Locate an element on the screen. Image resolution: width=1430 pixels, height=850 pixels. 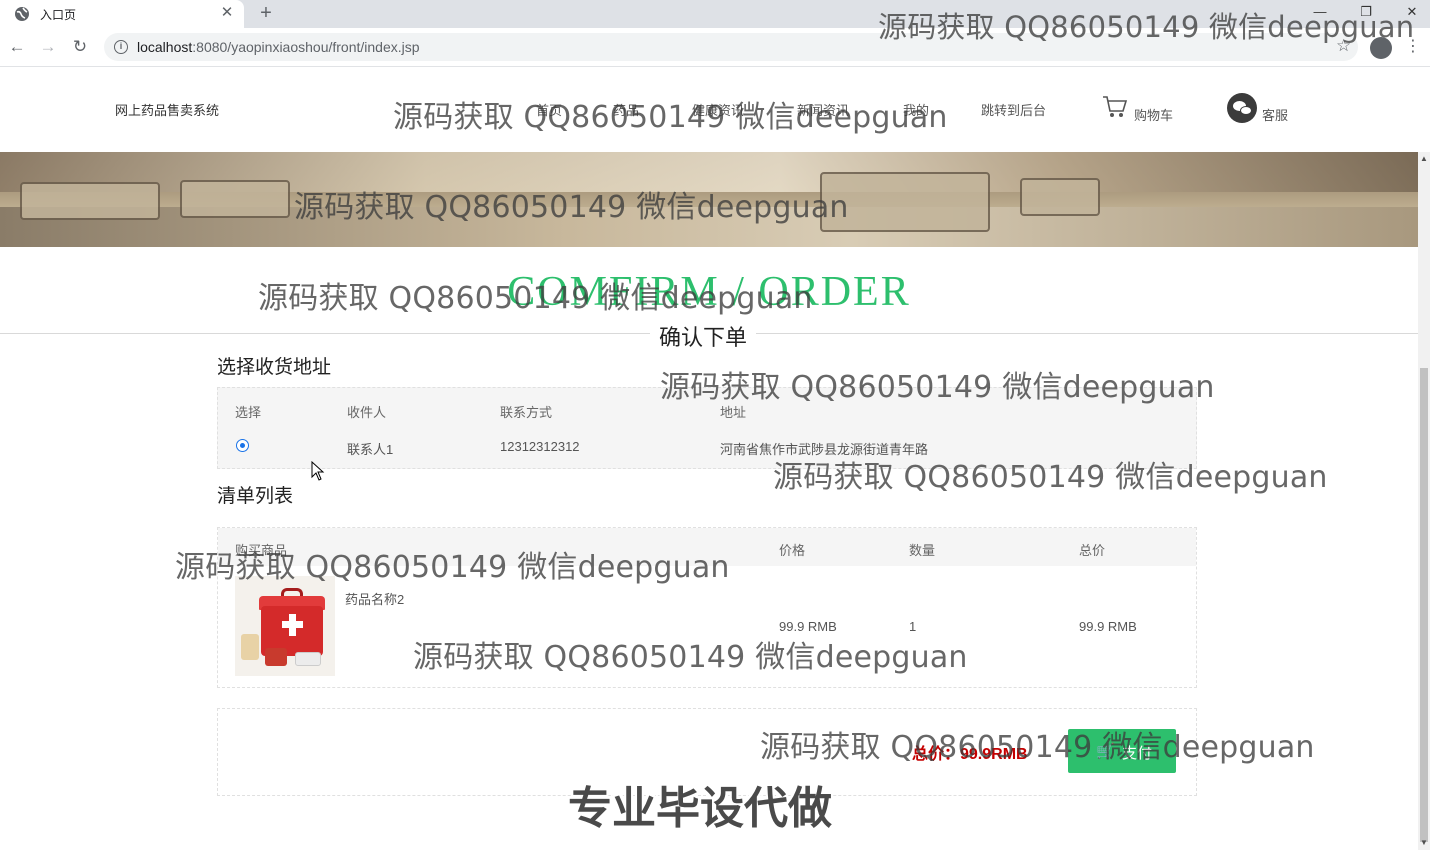
scroll-thumb is located at coordinates (1424, 605).